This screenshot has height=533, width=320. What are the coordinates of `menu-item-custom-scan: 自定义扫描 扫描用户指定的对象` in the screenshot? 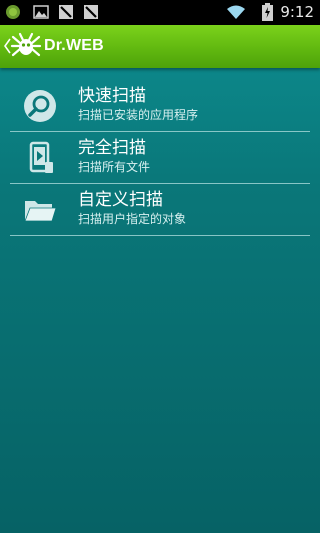 It's located at (160, 210).